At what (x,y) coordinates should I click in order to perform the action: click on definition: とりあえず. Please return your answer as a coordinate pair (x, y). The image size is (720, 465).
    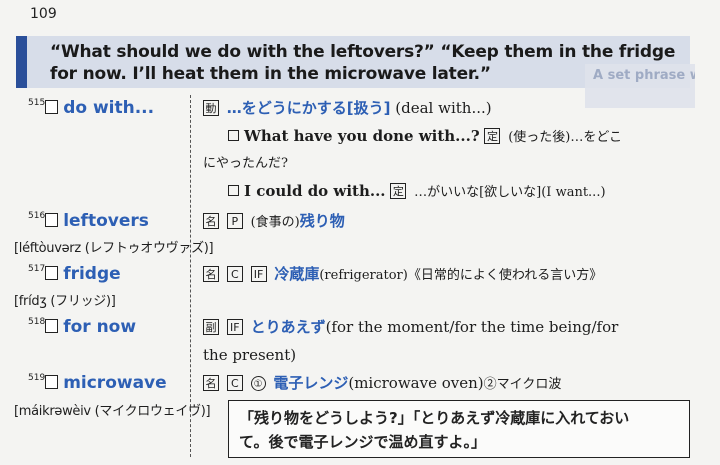
    Looking at the image, I should click on (288, 327).